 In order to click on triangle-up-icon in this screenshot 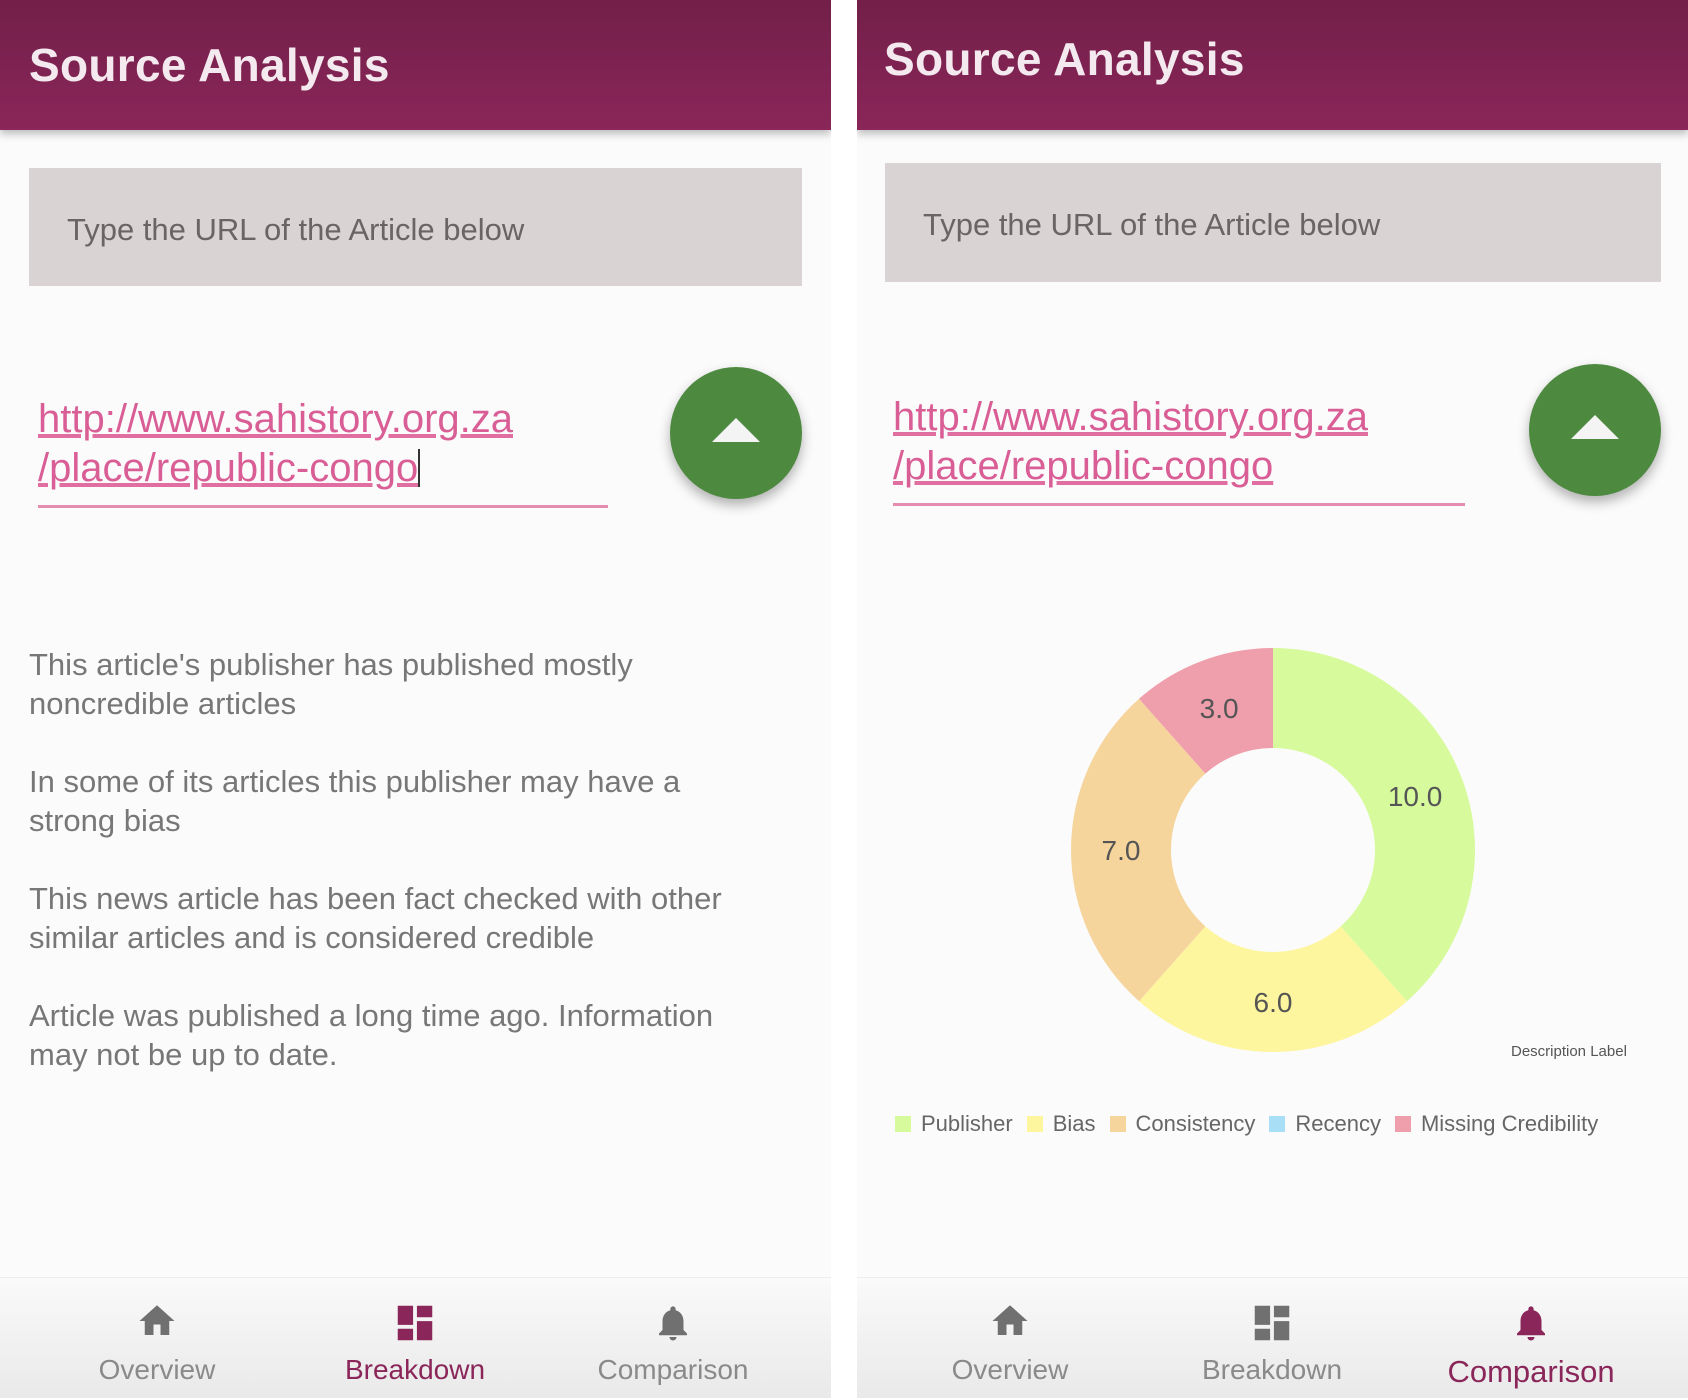, I will do `click(736, 430)`.